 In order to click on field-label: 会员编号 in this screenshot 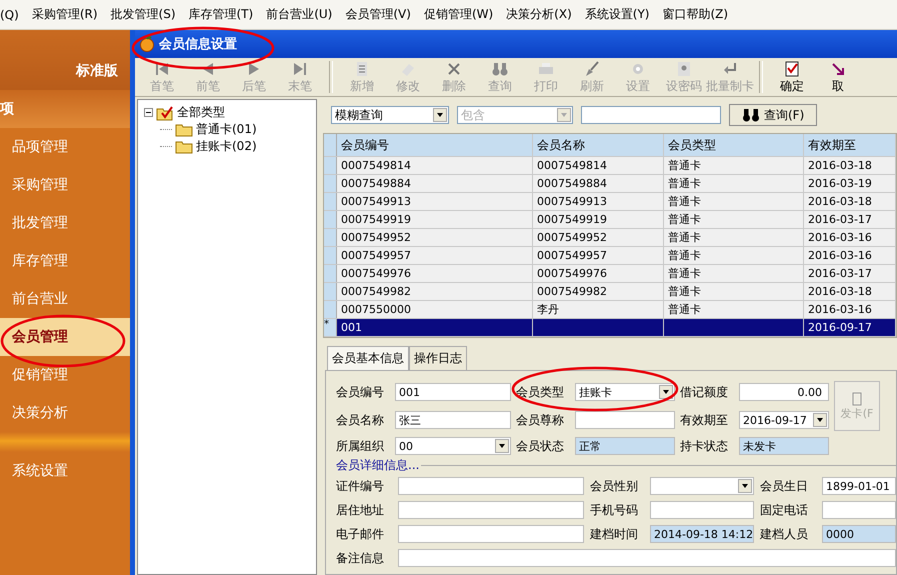, I will do `click(360, 392)`.